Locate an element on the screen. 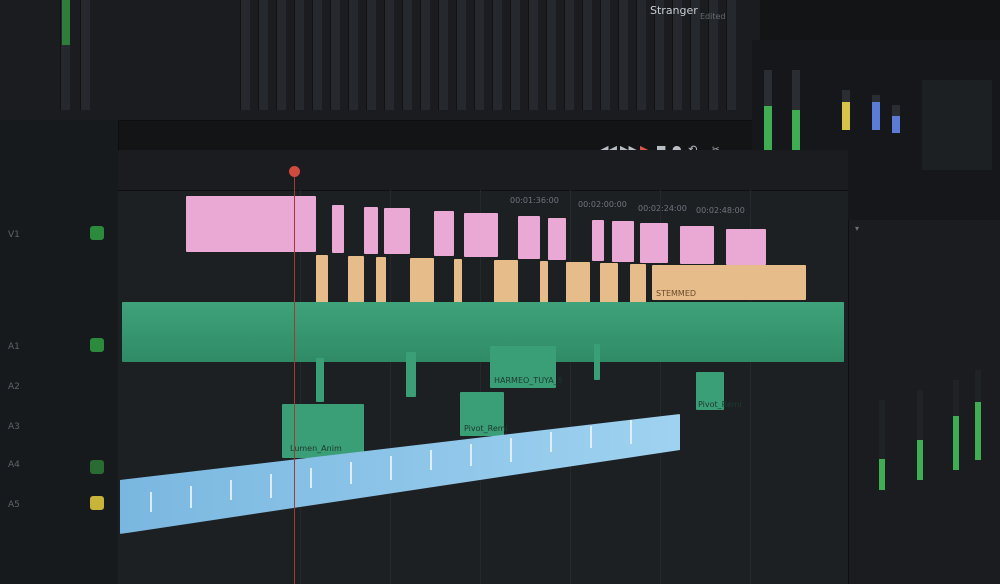 The width and height of the screenshot is (1000, 584). track-label: A3 is located at coordinates (14, 427).